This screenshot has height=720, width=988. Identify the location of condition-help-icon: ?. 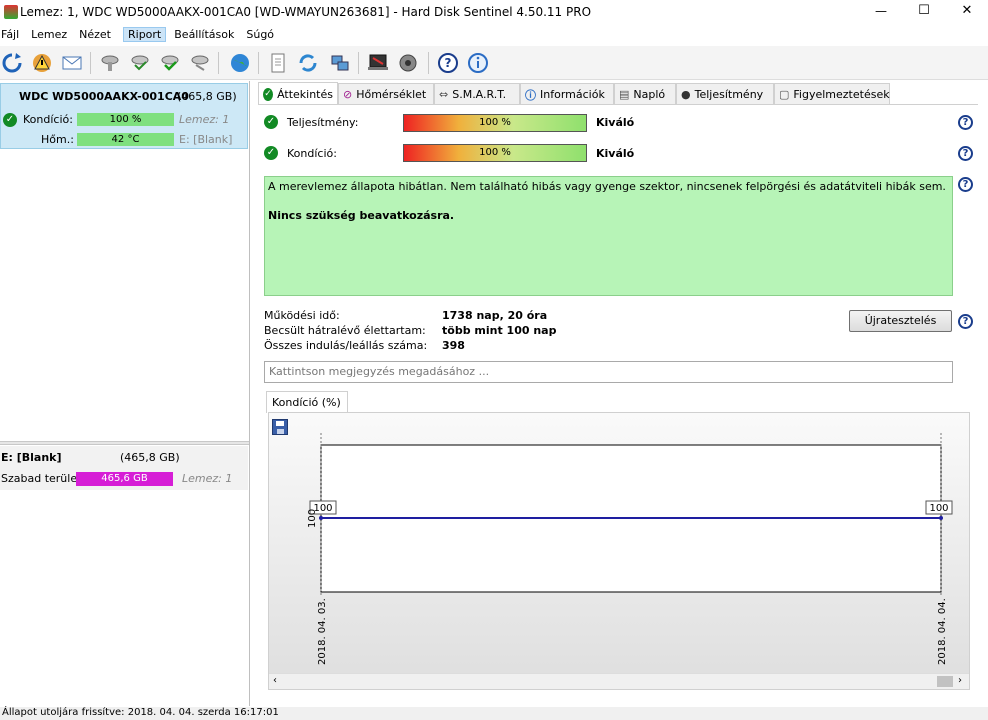
(965, 153).